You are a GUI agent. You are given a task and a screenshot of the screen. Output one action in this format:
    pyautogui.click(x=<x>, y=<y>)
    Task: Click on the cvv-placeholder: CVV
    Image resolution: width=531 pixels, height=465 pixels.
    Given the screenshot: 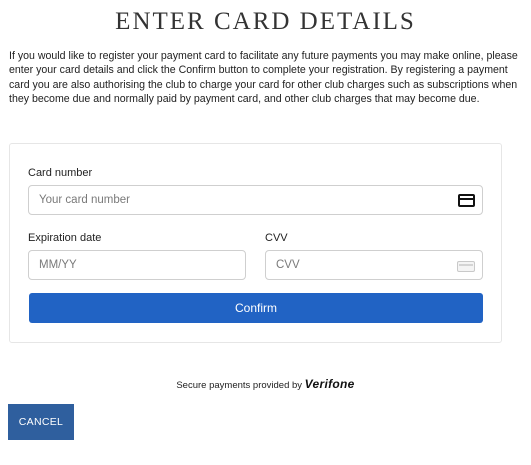 What is the action you would take?
    pyautogui.click(x=288, y=265)
    